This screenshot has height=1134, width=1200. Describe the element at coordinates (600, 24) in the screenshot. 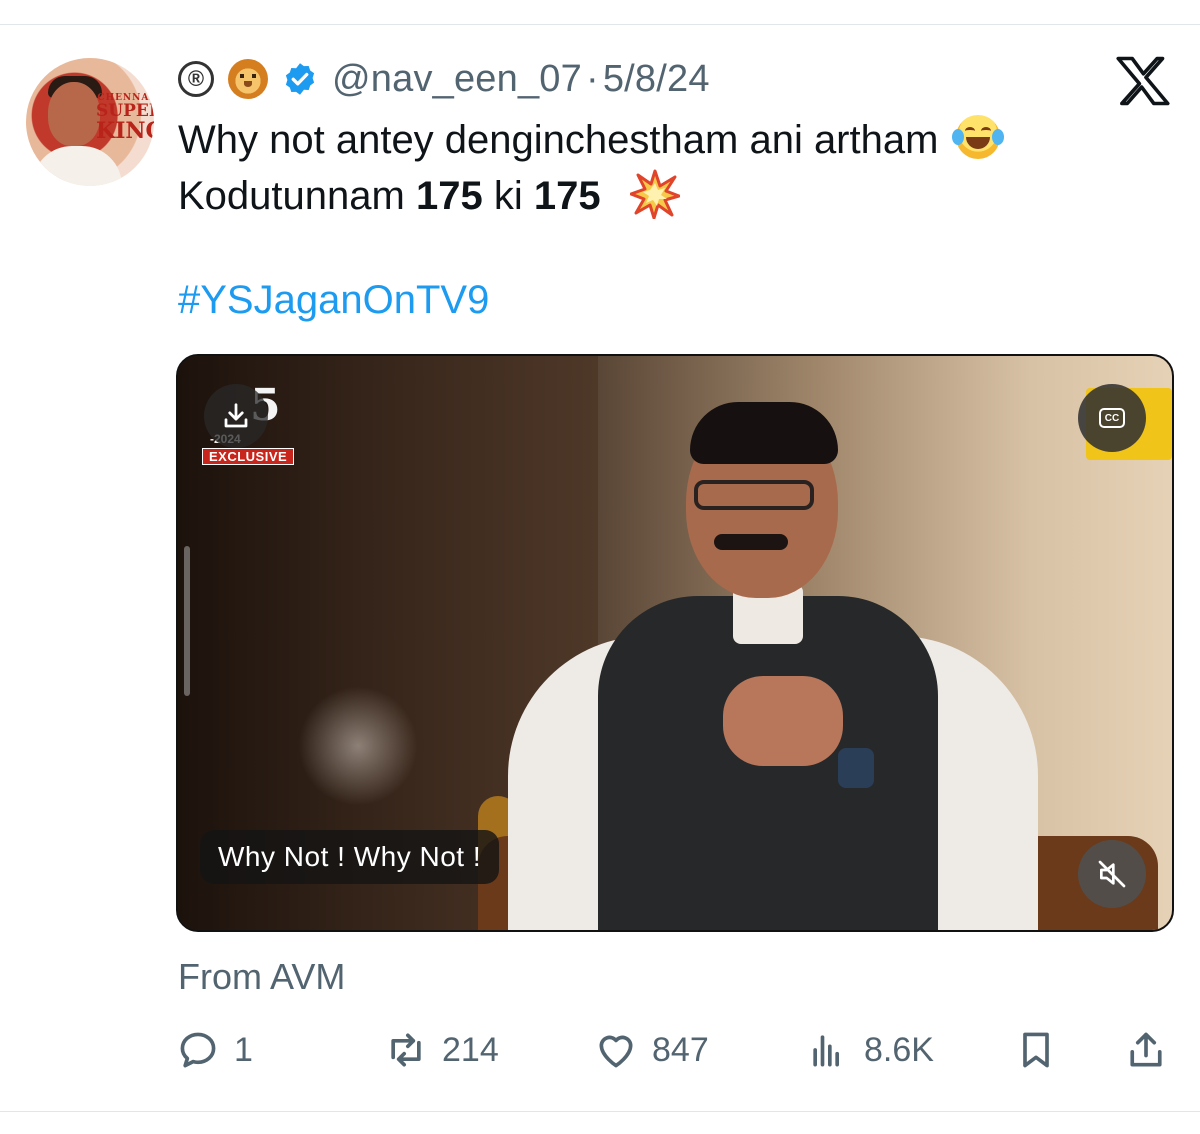

I see `top-divider` at that location.